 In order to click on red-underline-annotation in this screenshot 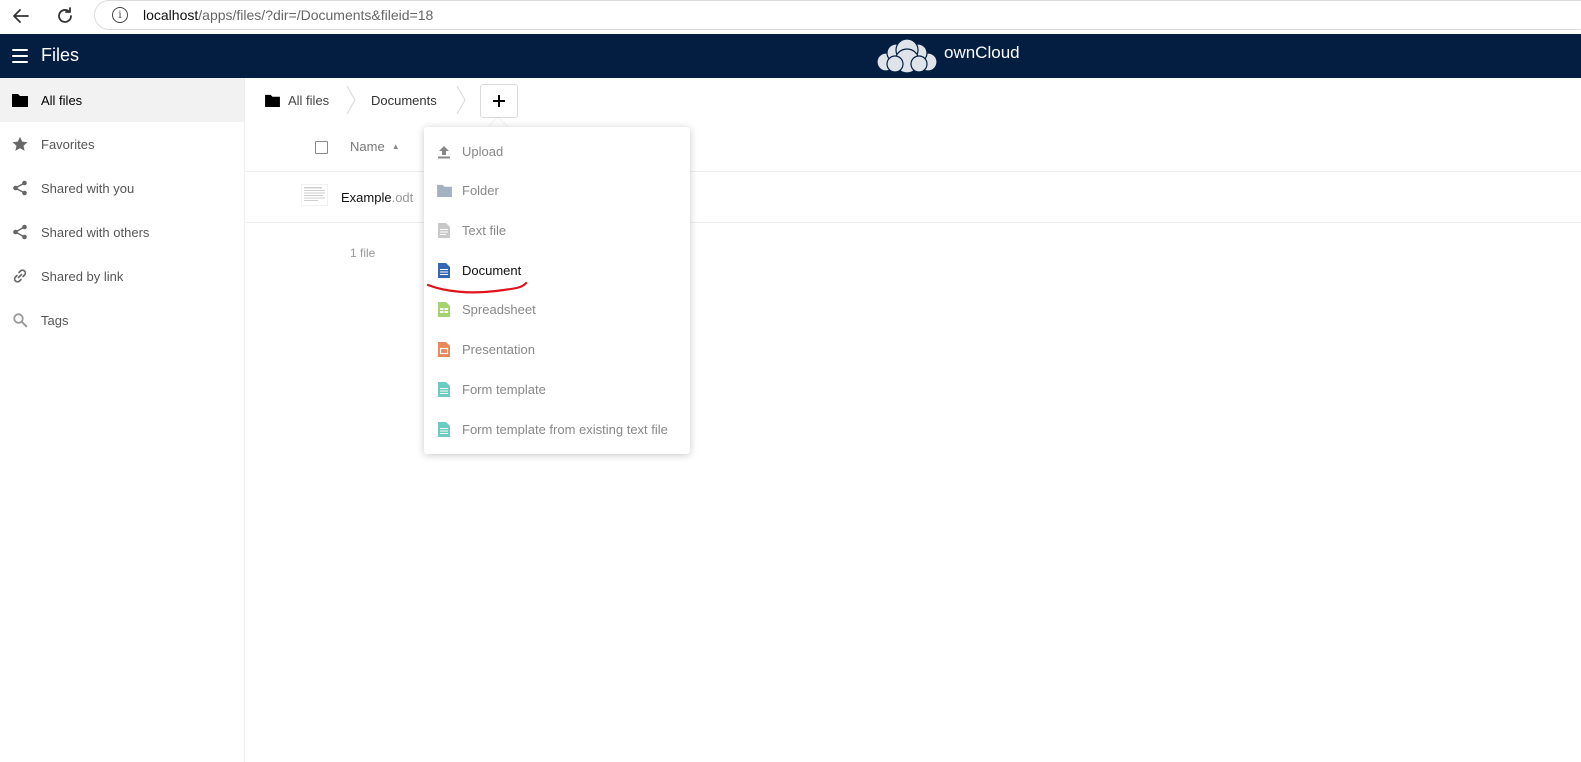, I will do `click(477, 287)`.